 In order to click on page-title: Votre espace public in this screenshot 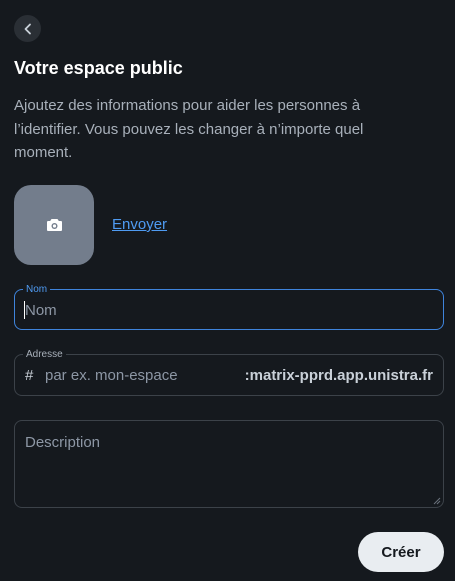, I will do `click(98, 68)`.